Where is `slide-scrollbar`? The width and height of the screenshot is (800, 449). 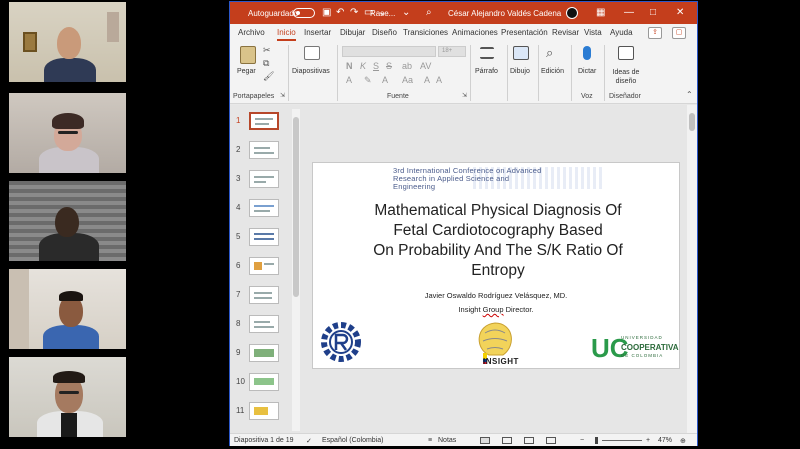 slide-scrollbar is located at coordinates (692, 269).